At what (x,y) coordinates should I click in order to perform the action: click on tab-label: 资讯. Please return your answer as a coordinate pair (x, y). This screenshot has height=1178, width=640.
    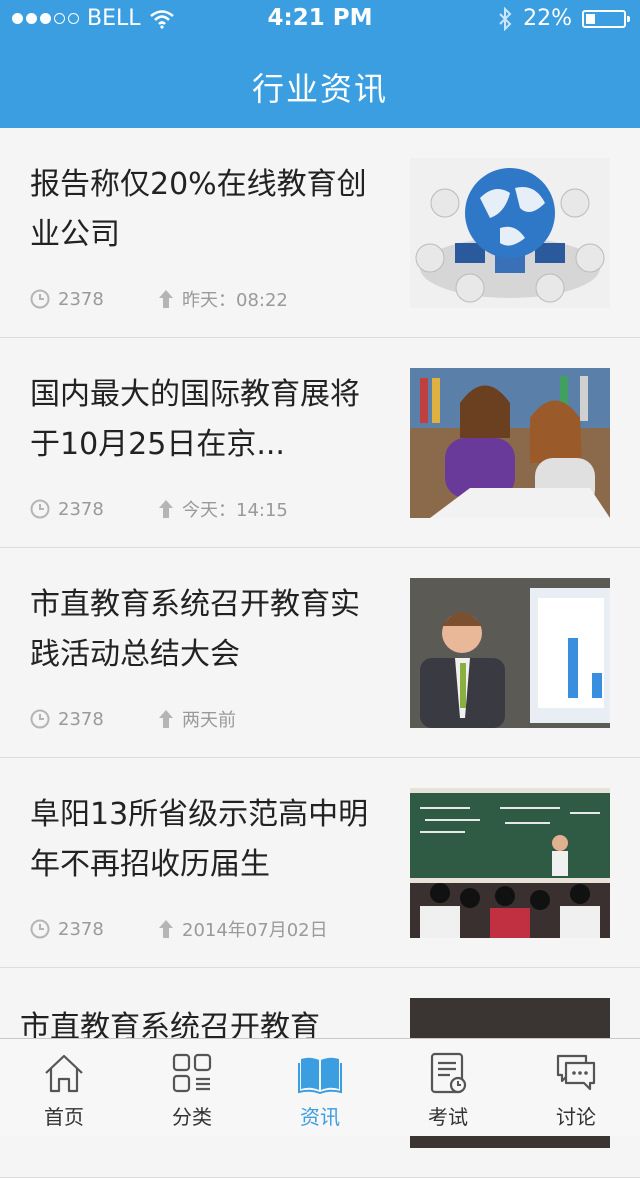
    Looking at the image, I should click on (320, 1117).